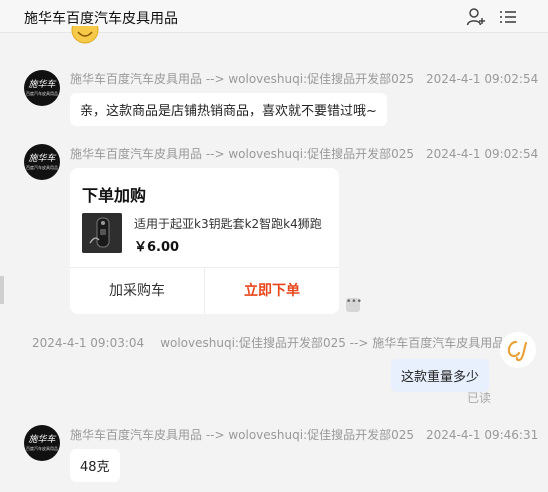 Image resolution: width=548 pixels, height=492 pixels. I want to click on chat-title: 施华车百度汽车皮具用品, so click(101, 19).